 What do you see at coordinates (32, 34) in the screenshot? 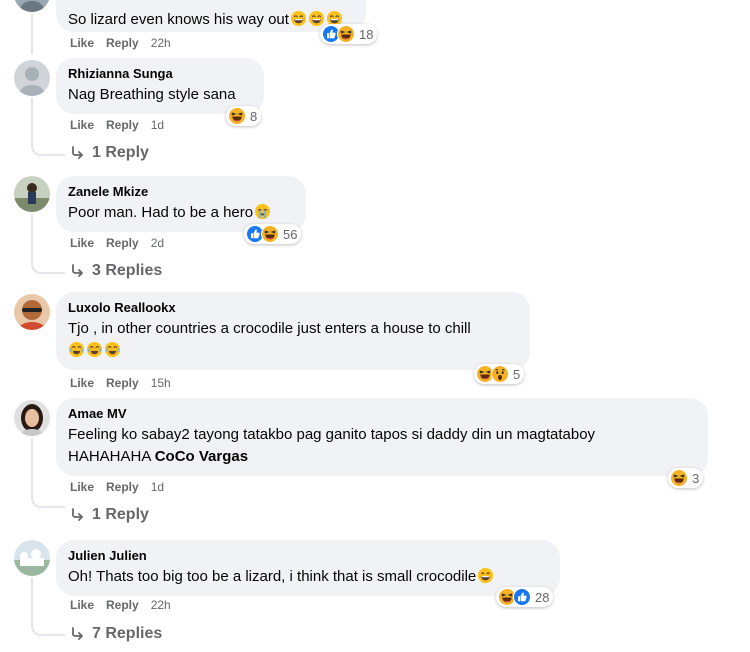
I see `thread-line` at bounding box center [32, 34].